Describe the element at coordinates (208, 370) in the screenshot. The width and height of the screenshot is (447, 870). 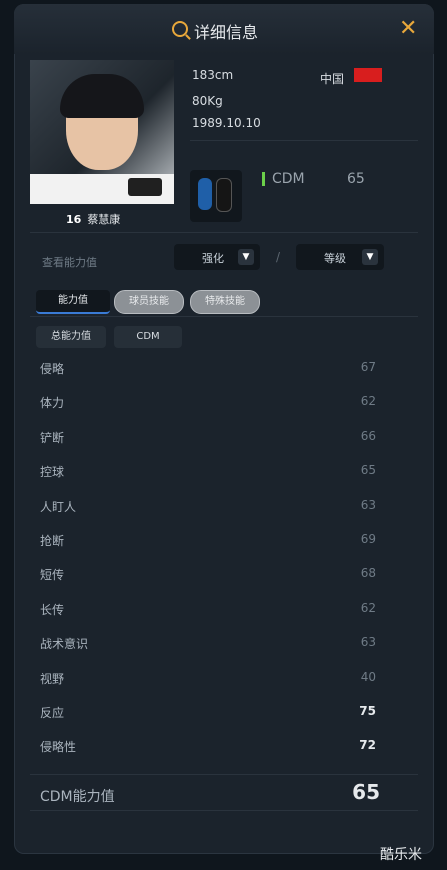
I see `stat-row: 侵略 67` at that location.